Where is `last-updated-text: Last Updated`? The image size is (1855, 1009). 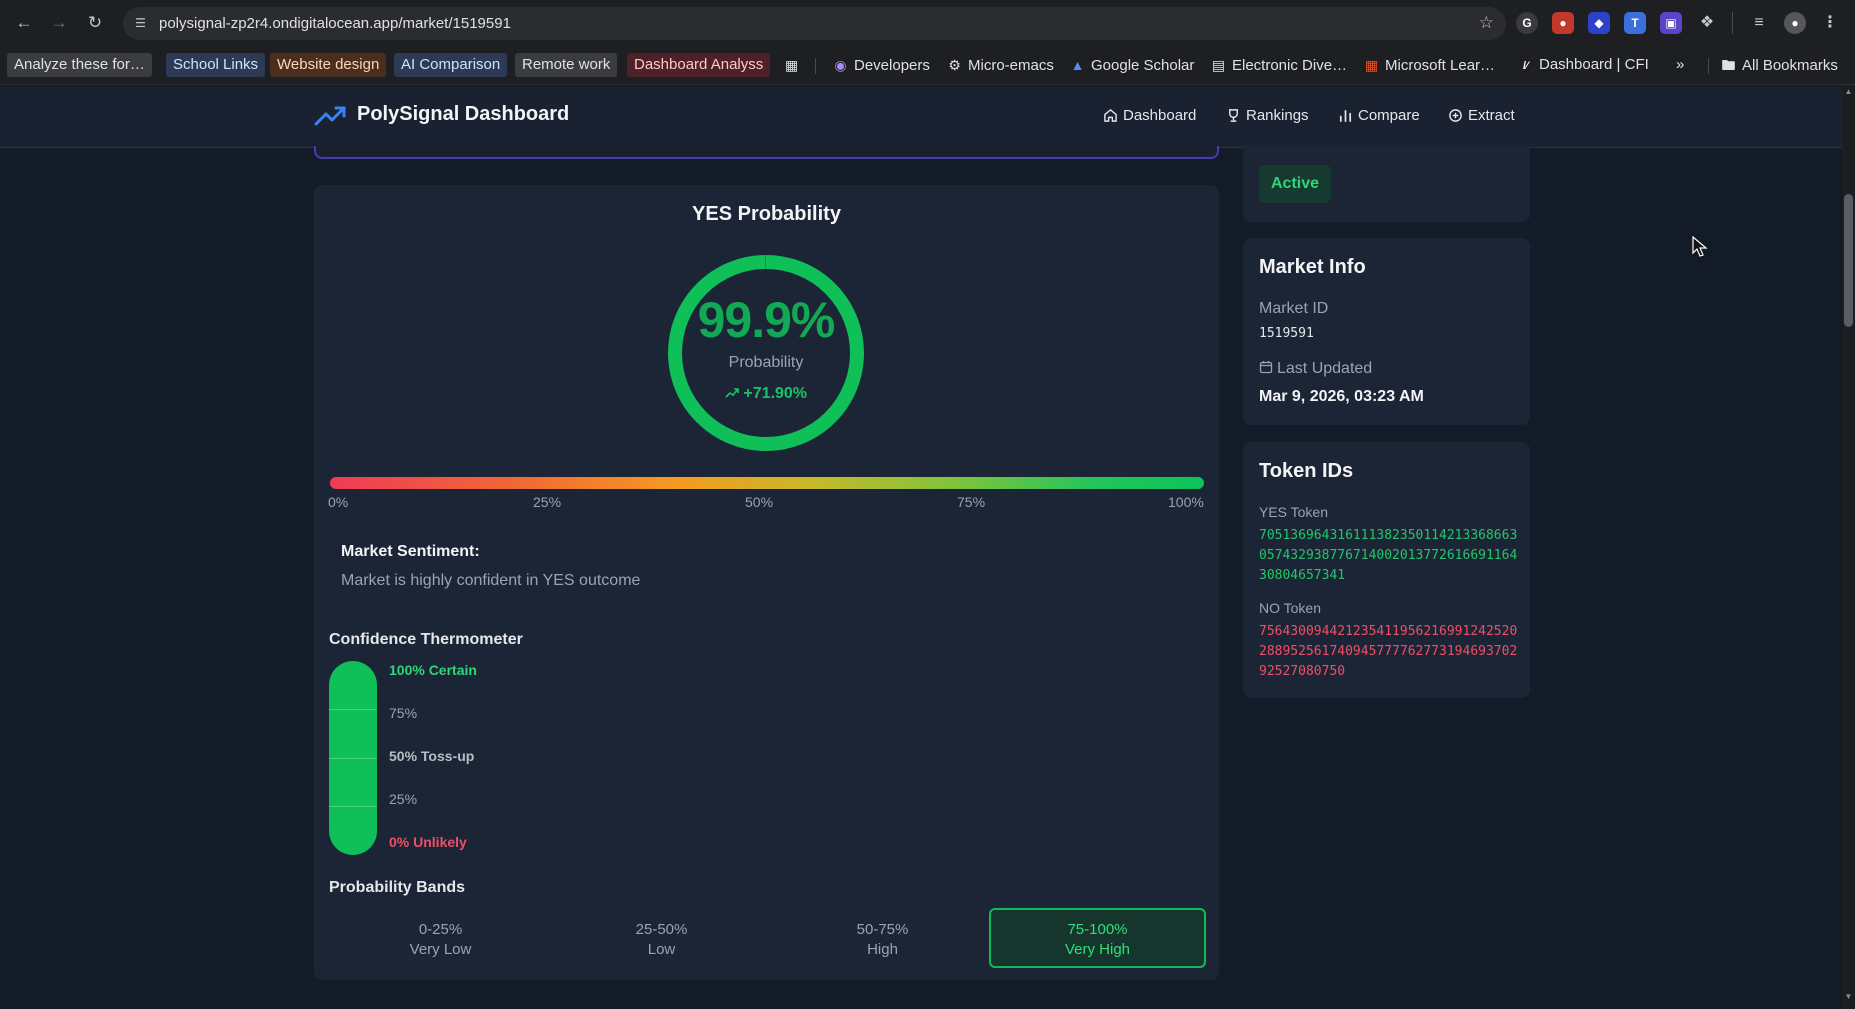 last-updated-text: Last Updated is located at coordinates (1325, 368).